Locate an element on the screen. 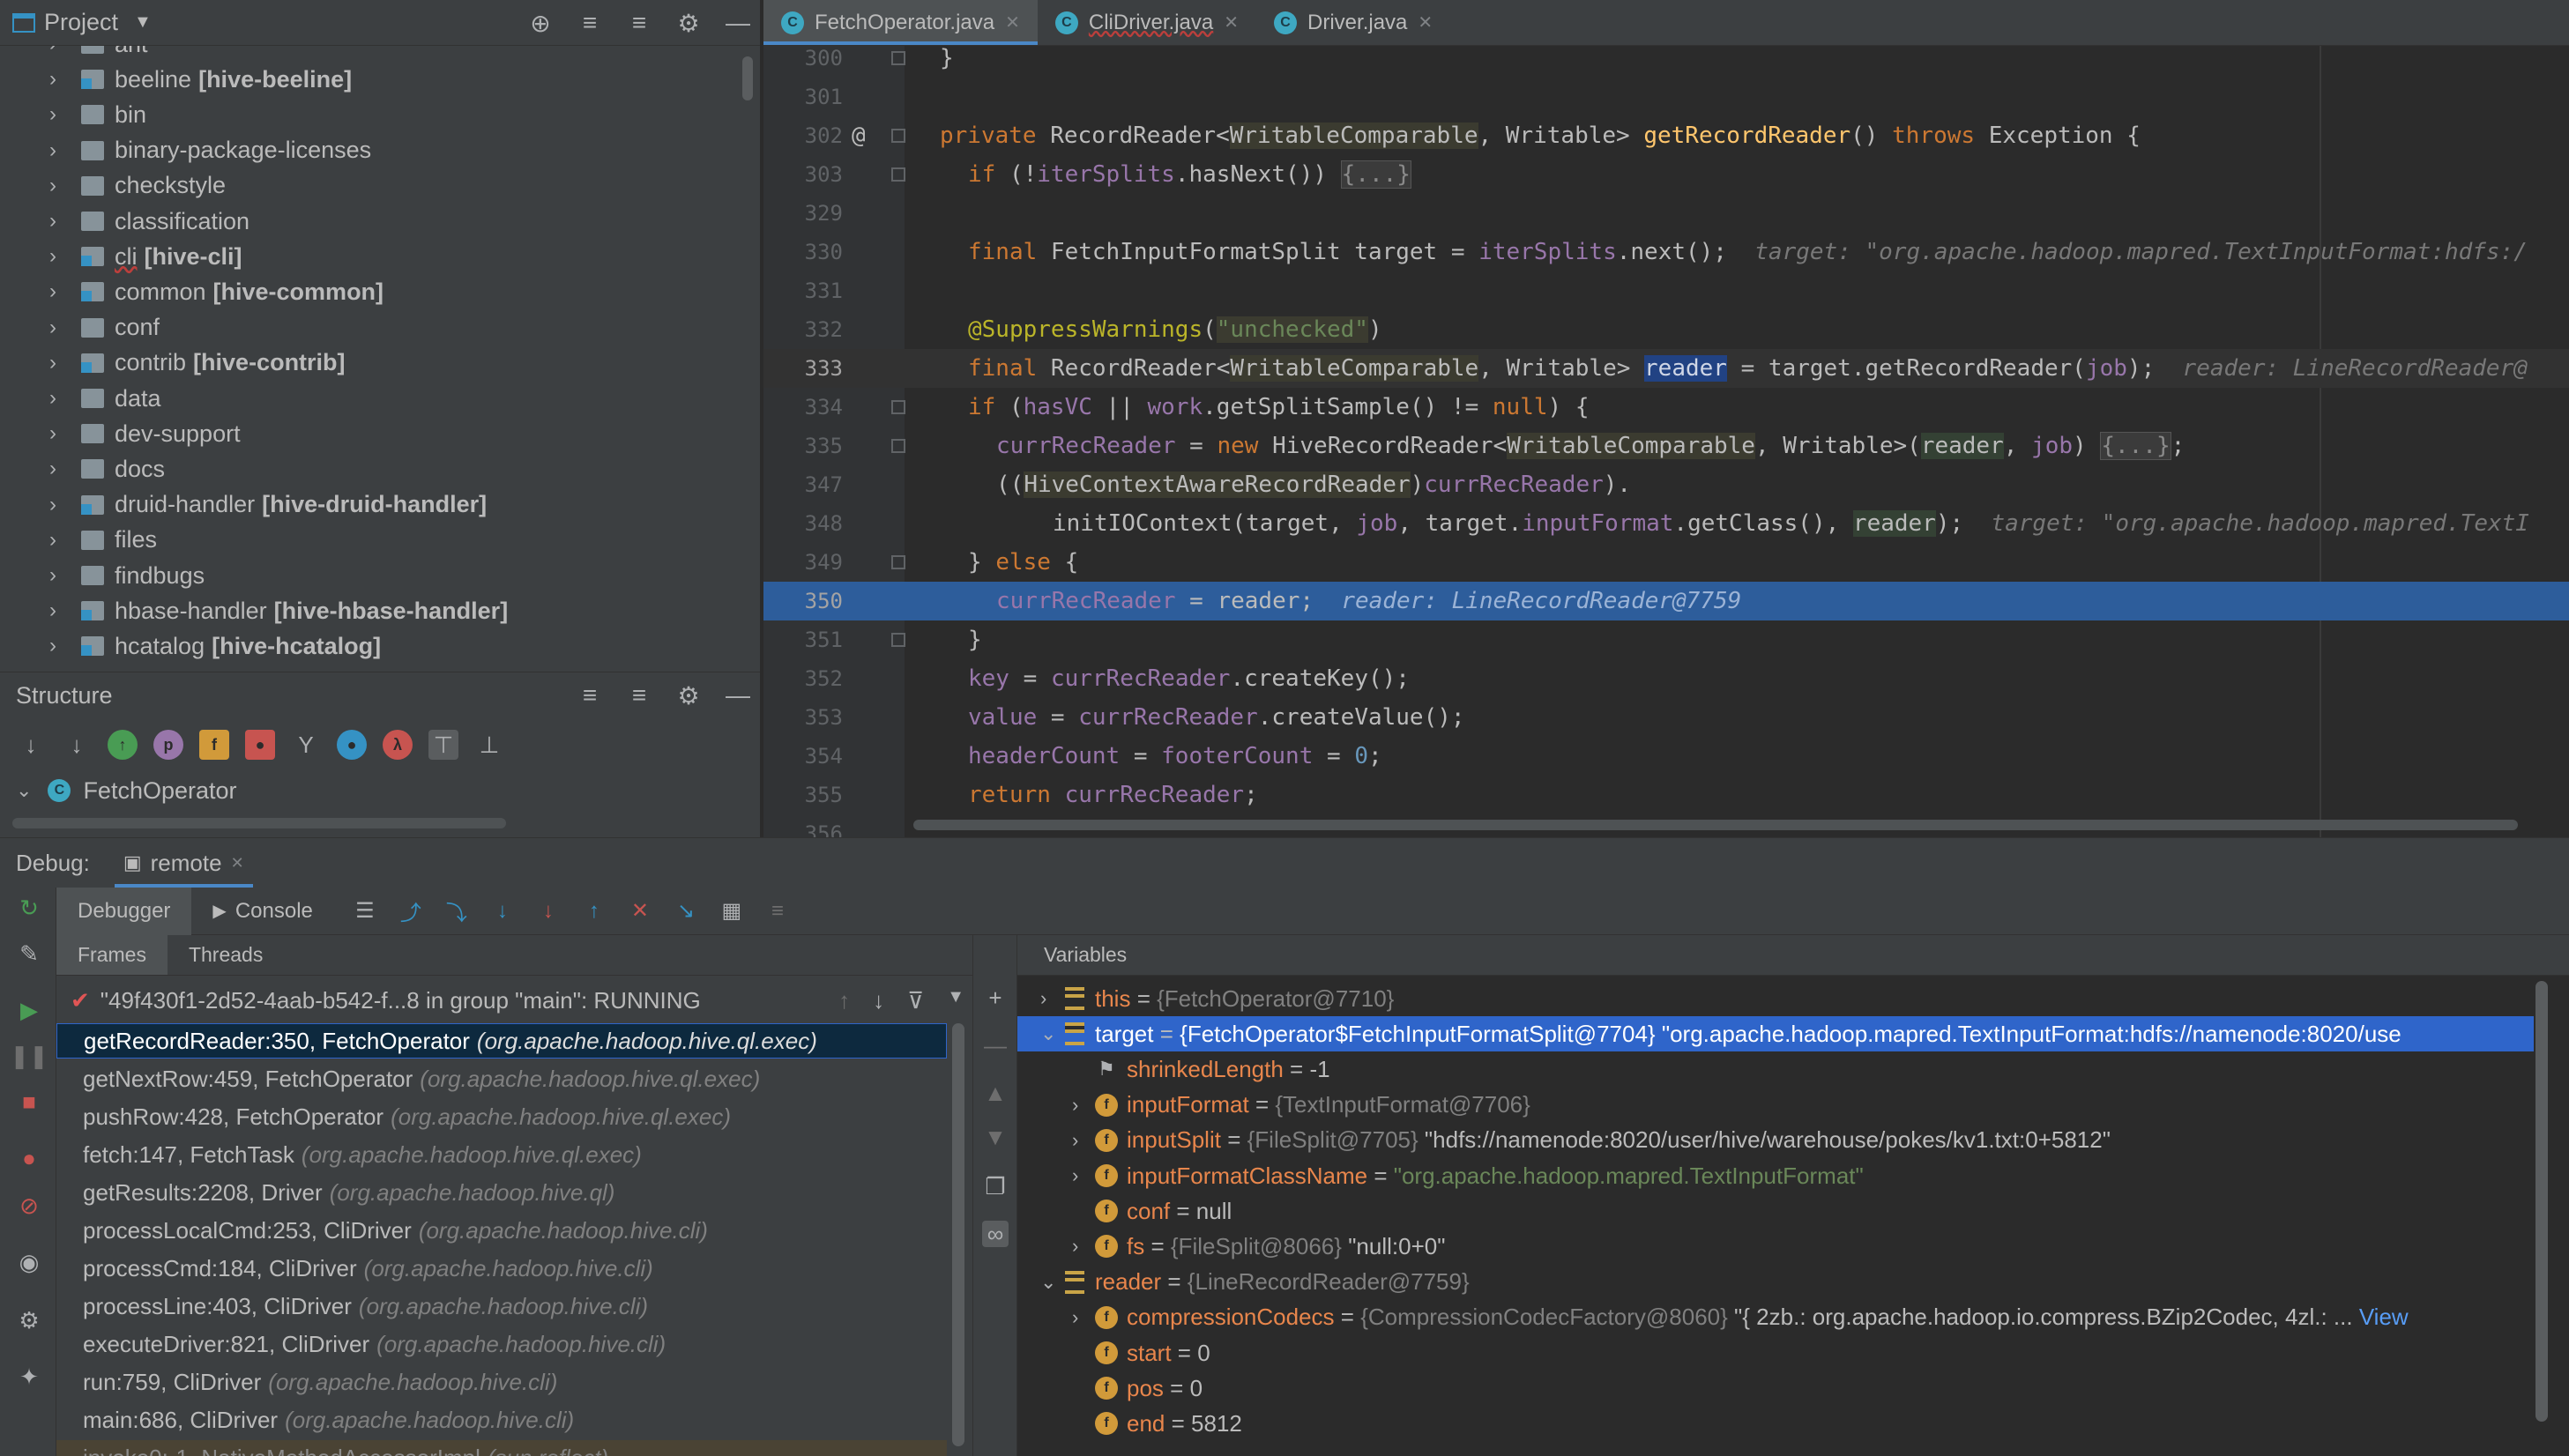 The width and height of the screenshot is (2569, 1456). view-link: View is located at coordinates (2384, 1317).